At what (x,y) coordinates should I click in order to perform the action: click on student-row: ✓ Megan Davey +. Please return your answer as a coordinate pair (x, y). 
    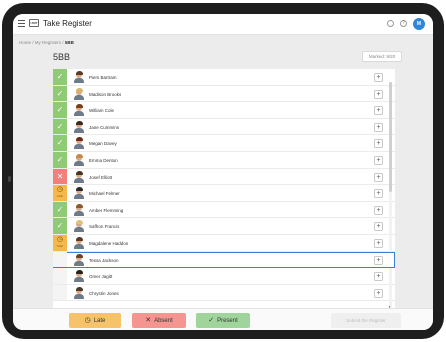
    Looking at the image, I should click on (224, 143).